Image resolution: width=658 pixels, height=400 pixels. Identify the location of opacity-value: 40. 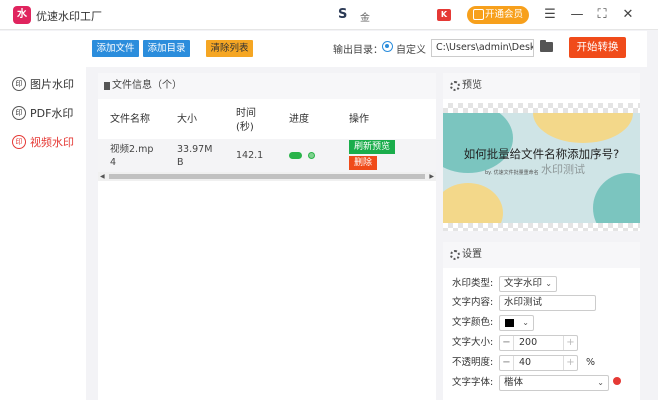
(525, 363).